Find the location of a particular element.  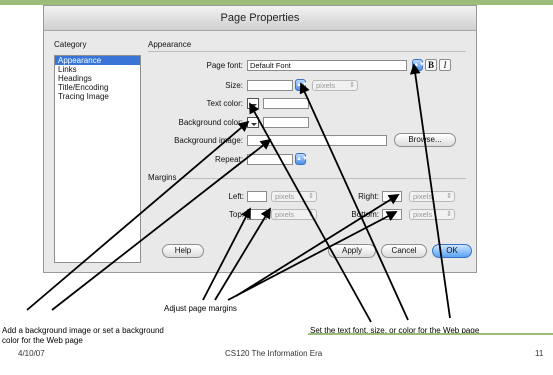

footer-divider is located at coordinates (430, 334).